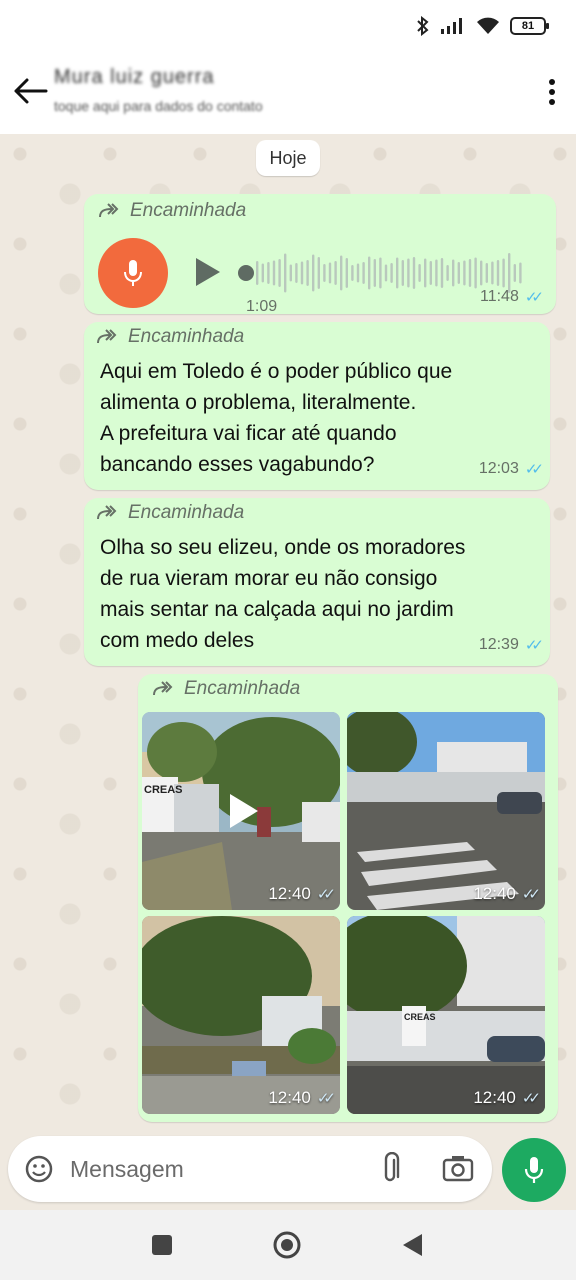  I want to click on audio-duration: 1:09, so click(262, 306).